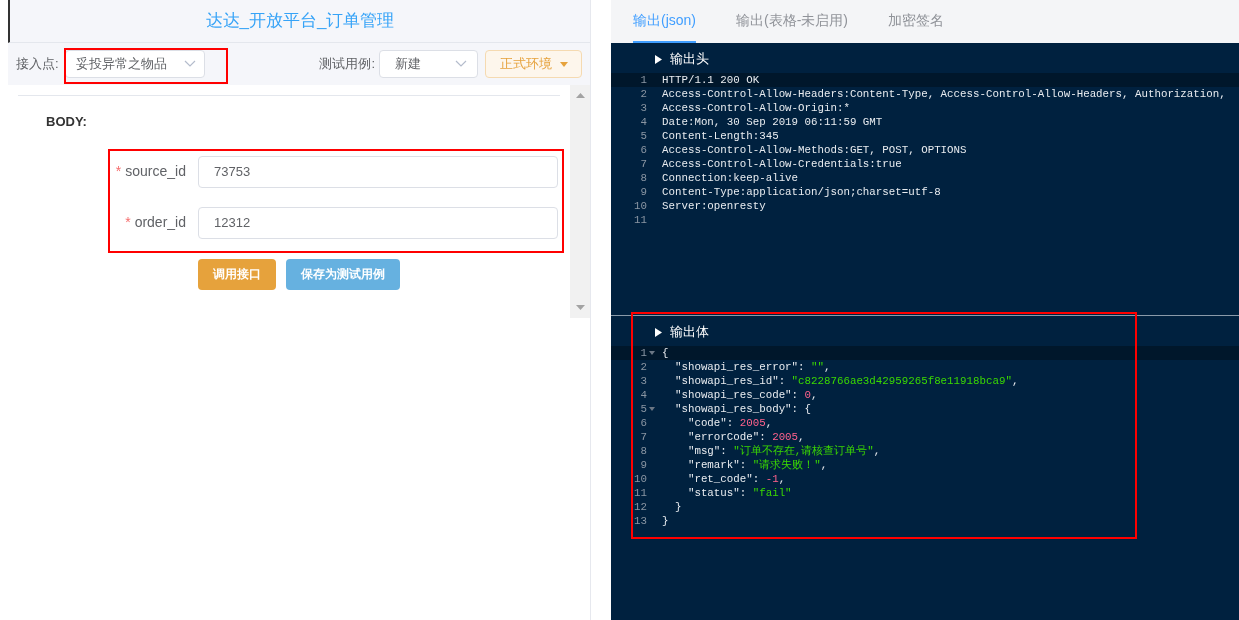 This screenshot has height=620, width=1239. What do you see at coordinates (846, 381) in the screenshot?
I see `code-line: "showapi_res_id": "c8228766ae3d42959265f8e11918bca9",` at bounding box center [846, 381].